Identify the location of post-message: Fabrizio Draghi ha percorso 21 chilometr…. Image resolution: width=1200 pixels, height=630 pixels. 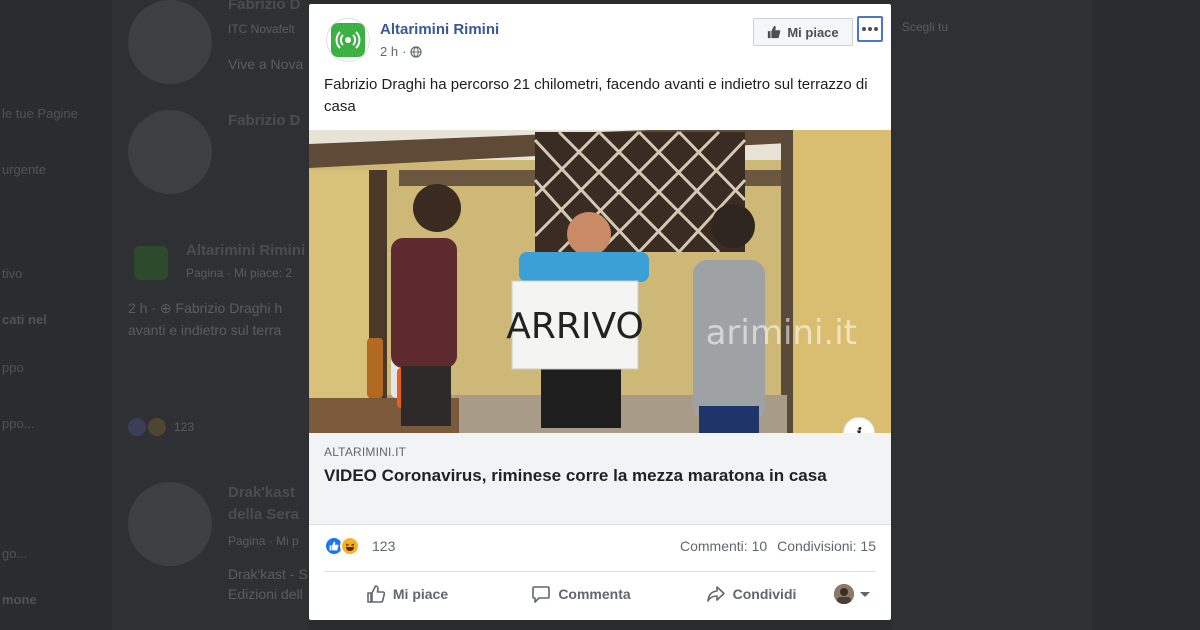
(596, 95).